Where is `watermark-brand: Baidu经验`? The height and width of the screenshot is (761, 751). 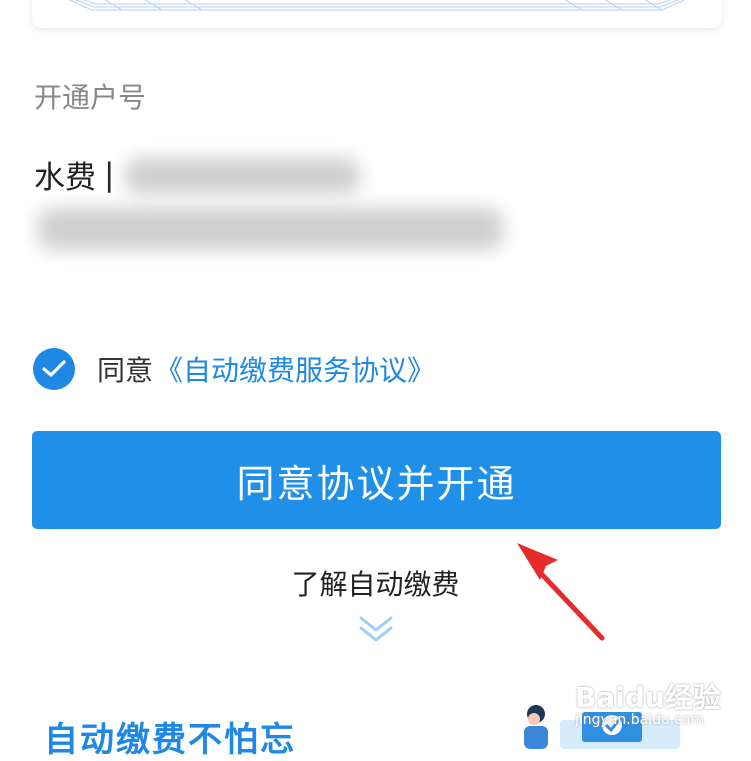
watermark-brand: Baidu经验 is located at coordinates (648, 697).